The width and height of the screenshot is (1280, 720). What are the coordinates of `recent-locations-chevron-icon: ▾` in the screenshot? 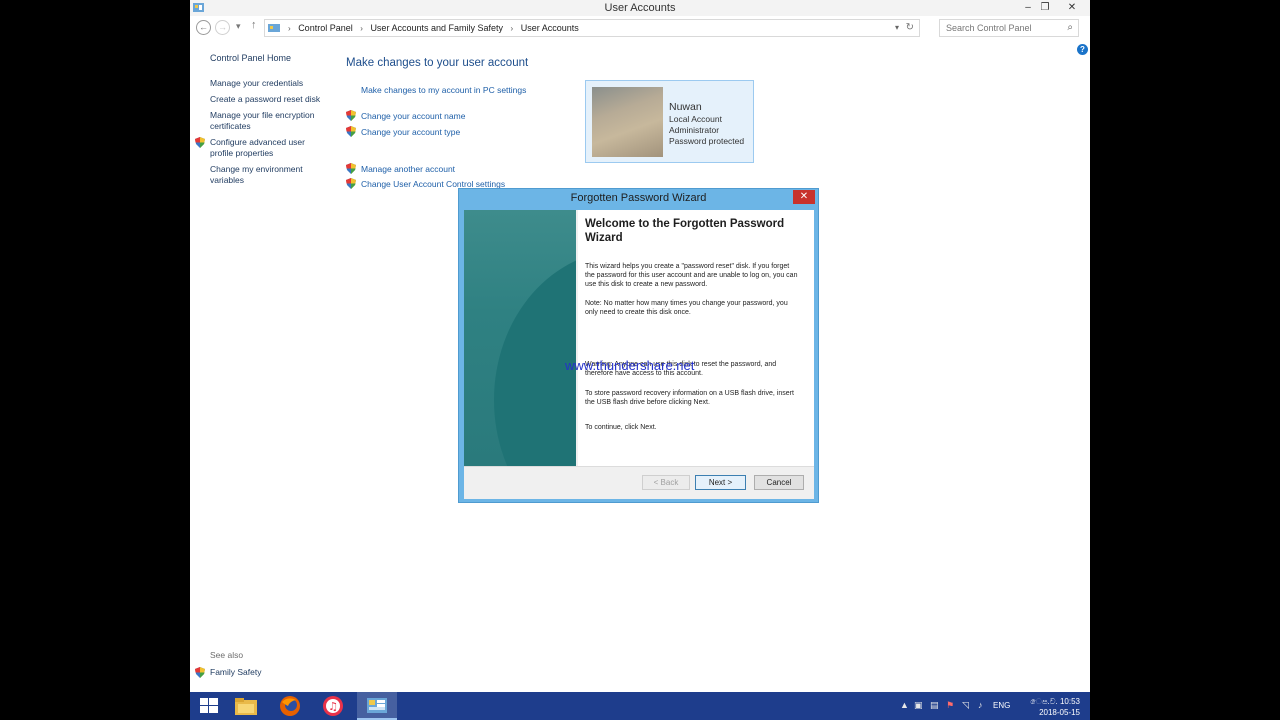 It's located at (238, 26).